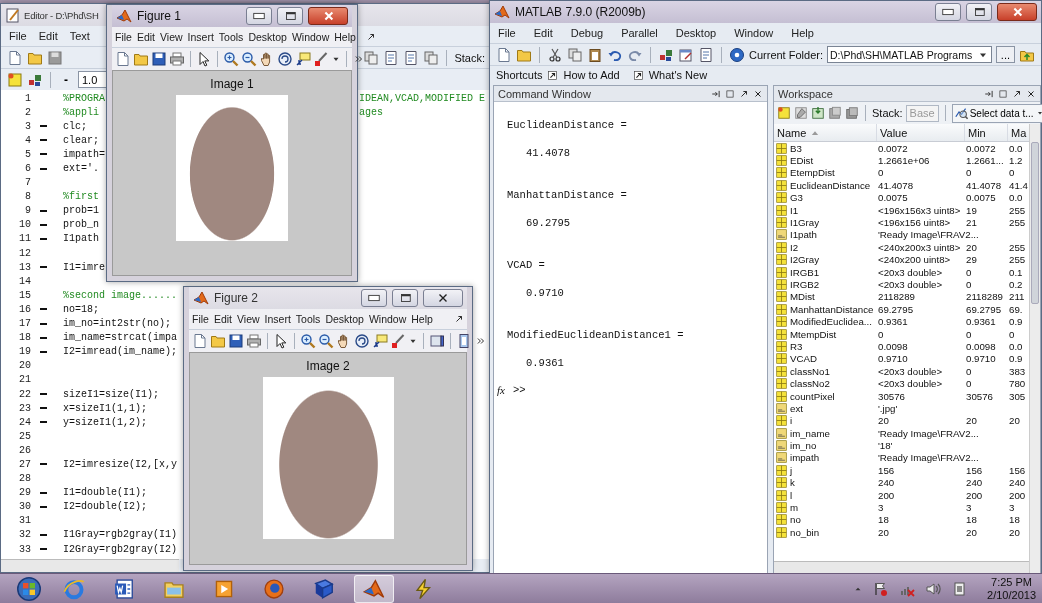 This screenshot has width=1042, height=603. Describe the element at coordinates (801, 113) in the screenshot. I see `edit-icon` at that location.